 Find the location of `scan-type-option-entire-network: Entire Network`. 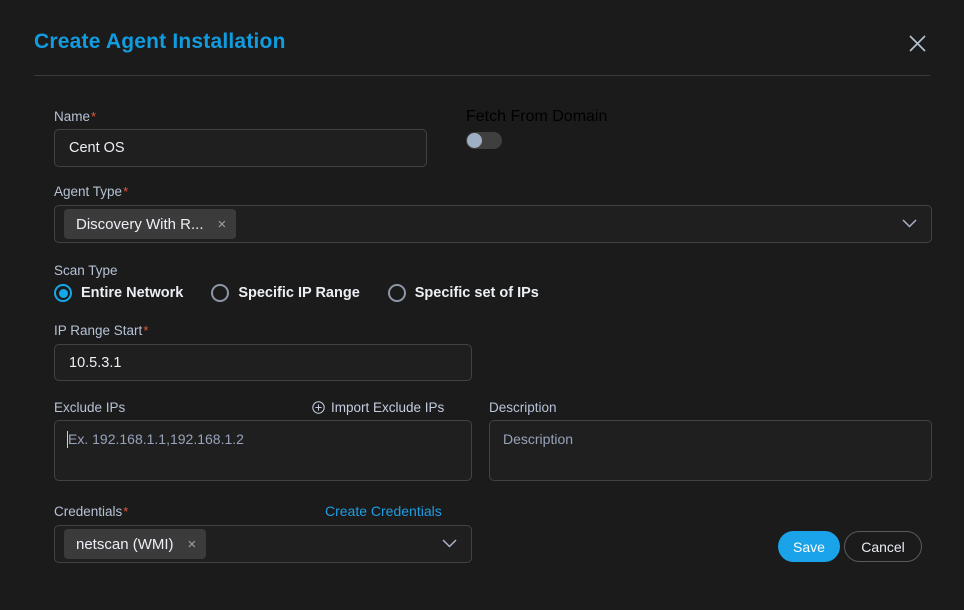

scan-type-option-entire-network: Entire Network is located at coordinates (118, 293).